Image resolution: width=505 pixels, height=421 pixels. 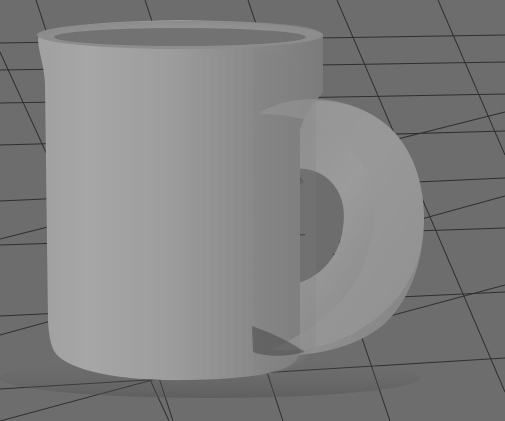 I want to click on mug-rim-inner, so click(x=180, y=37).